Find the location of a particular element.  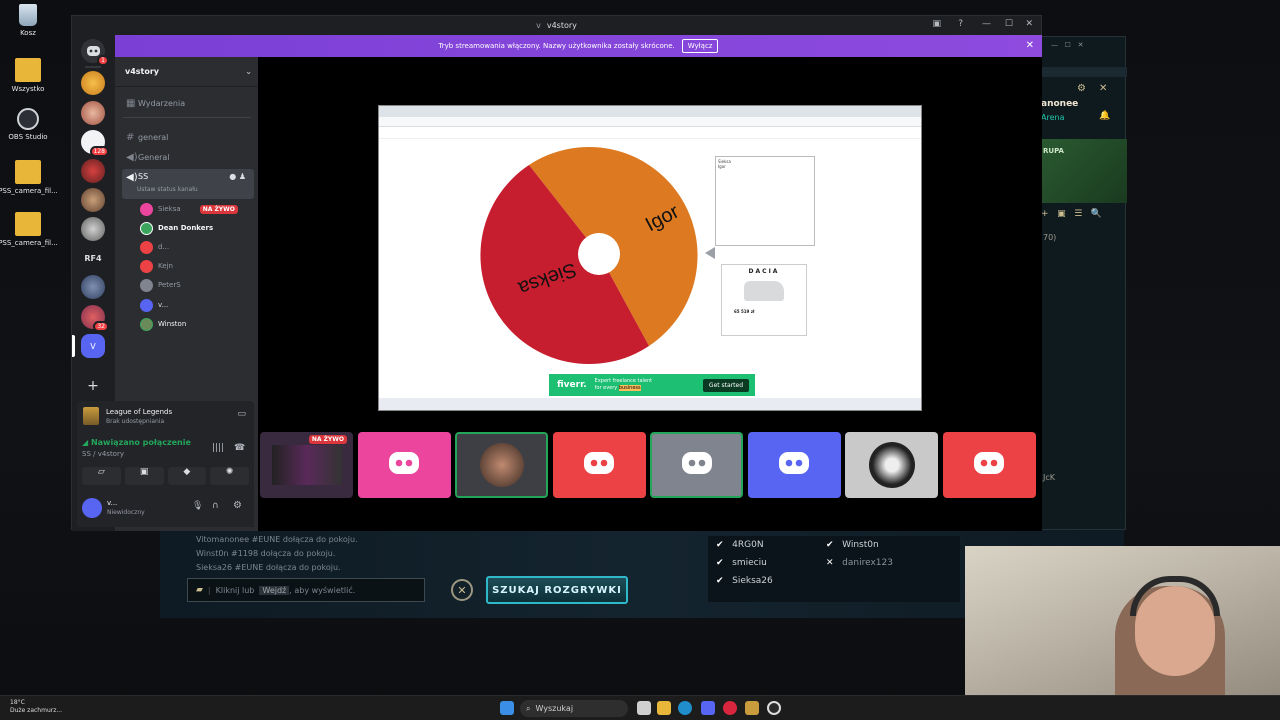

obs-shortcut: OBS Studio is located at coordinates (30, 124).